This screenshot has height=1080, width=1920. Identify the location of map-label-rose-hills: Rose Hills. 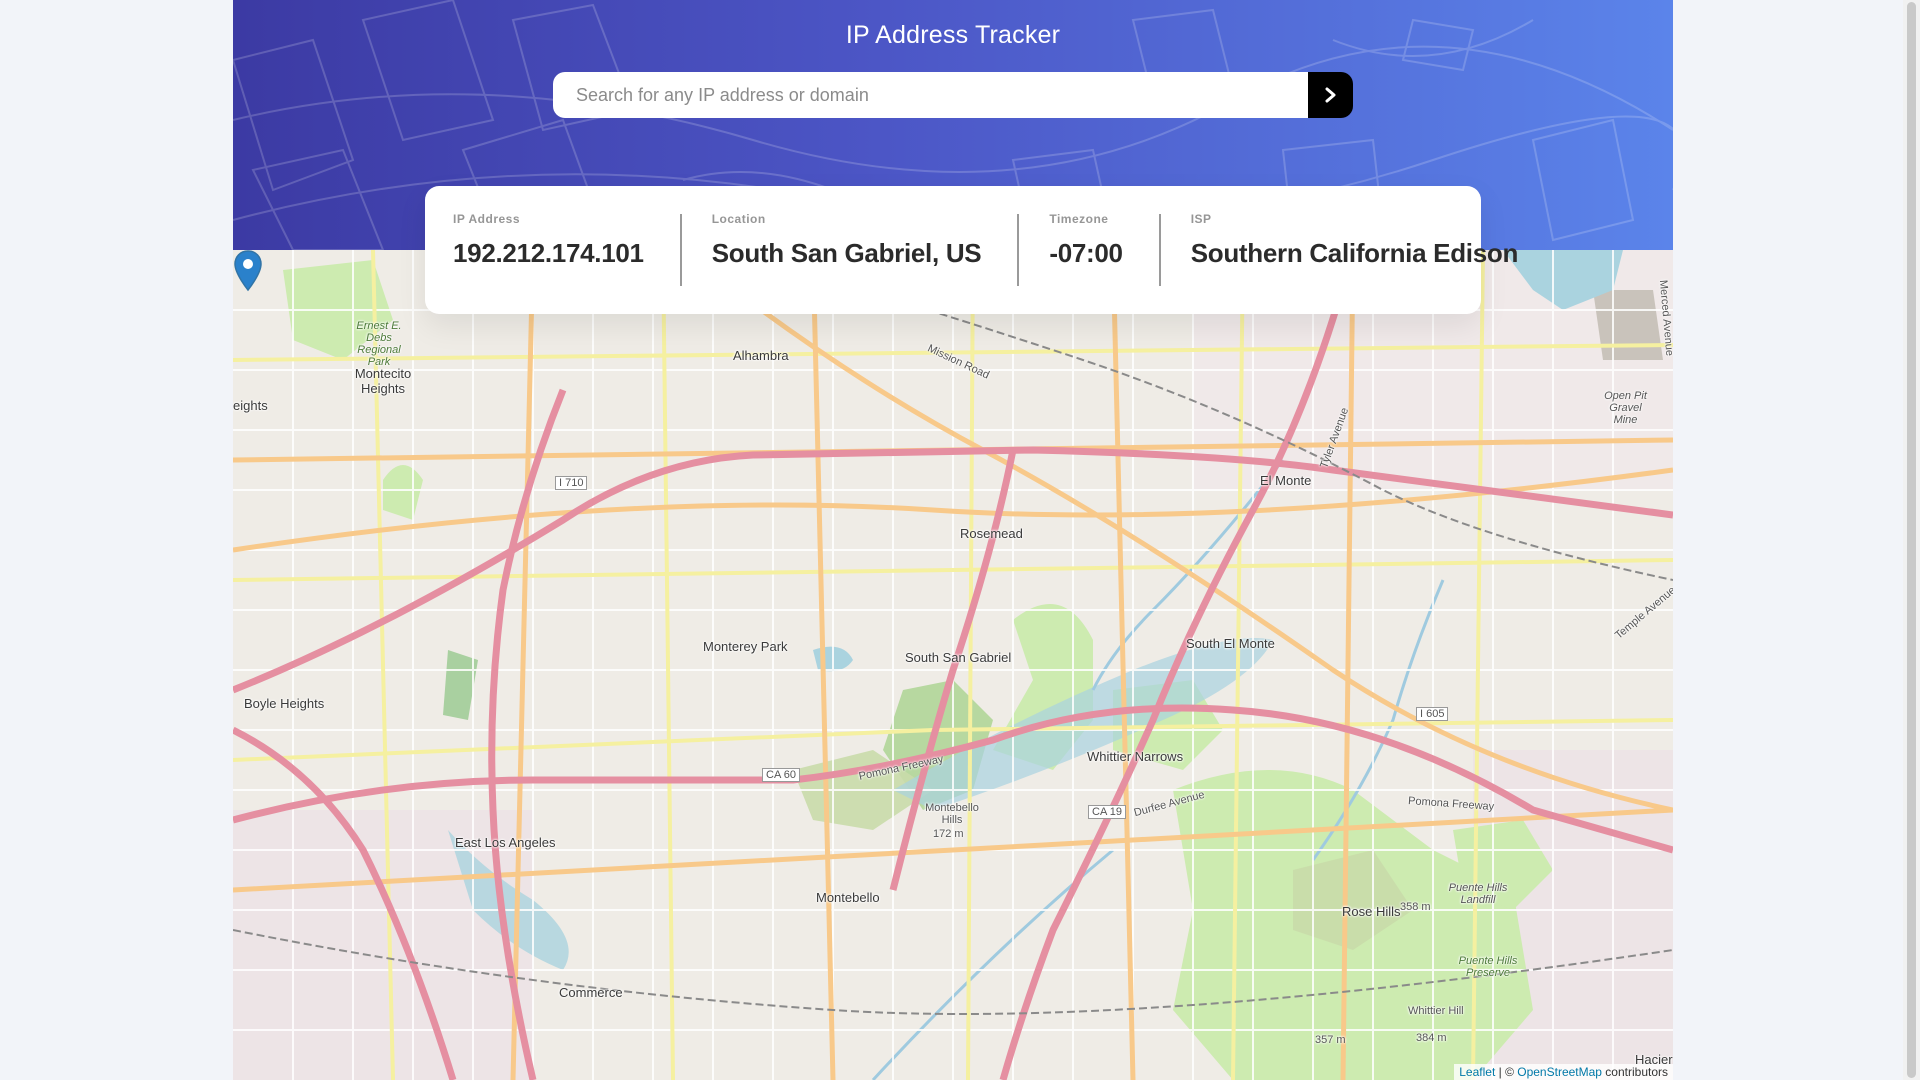
(1371, 911).